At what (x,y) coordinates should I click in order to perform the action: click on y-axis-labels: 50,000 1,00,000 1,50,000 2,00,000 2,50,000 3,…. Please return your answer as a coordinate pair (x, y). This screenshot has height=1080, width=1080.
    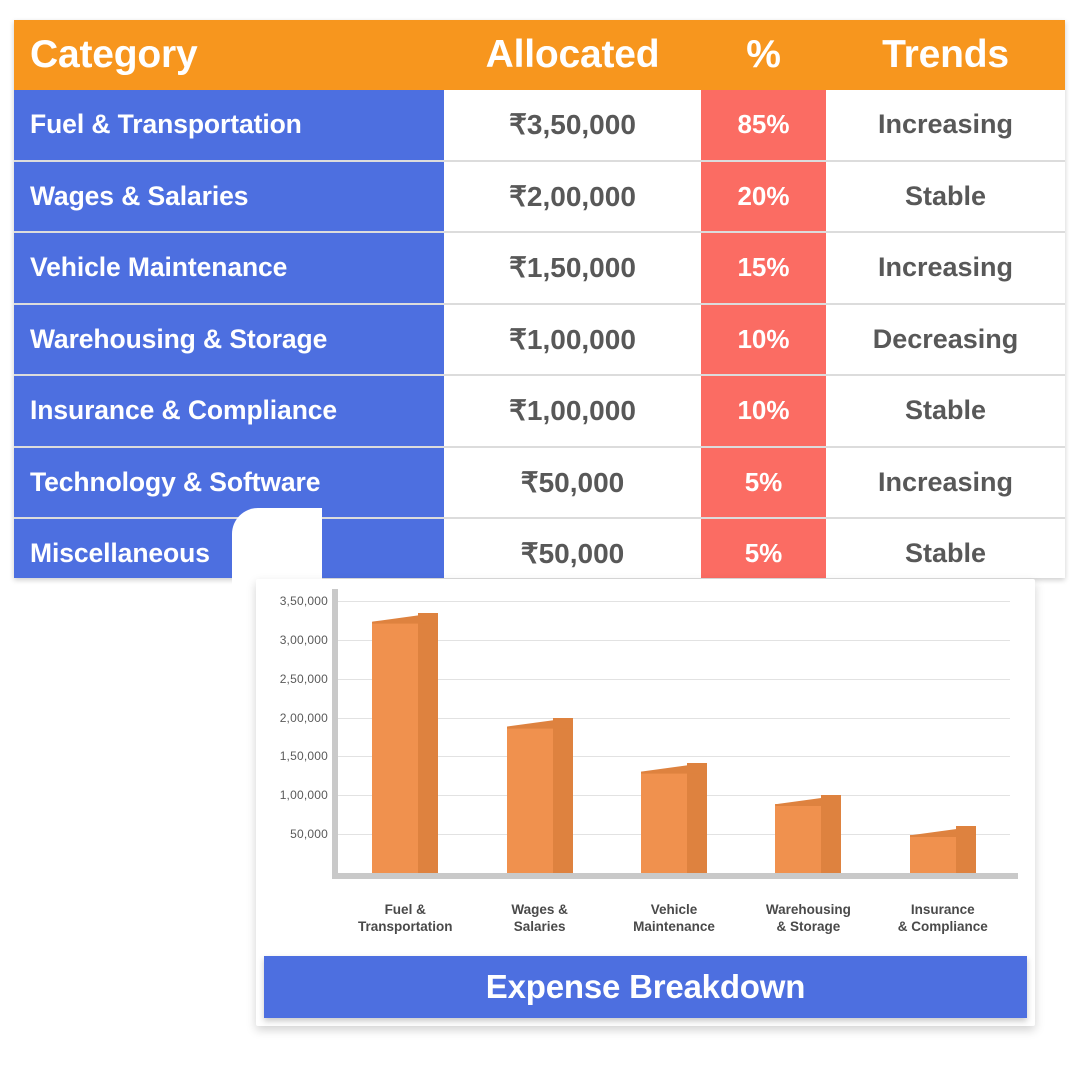
    Looking at the image, I should click on (297, 733).